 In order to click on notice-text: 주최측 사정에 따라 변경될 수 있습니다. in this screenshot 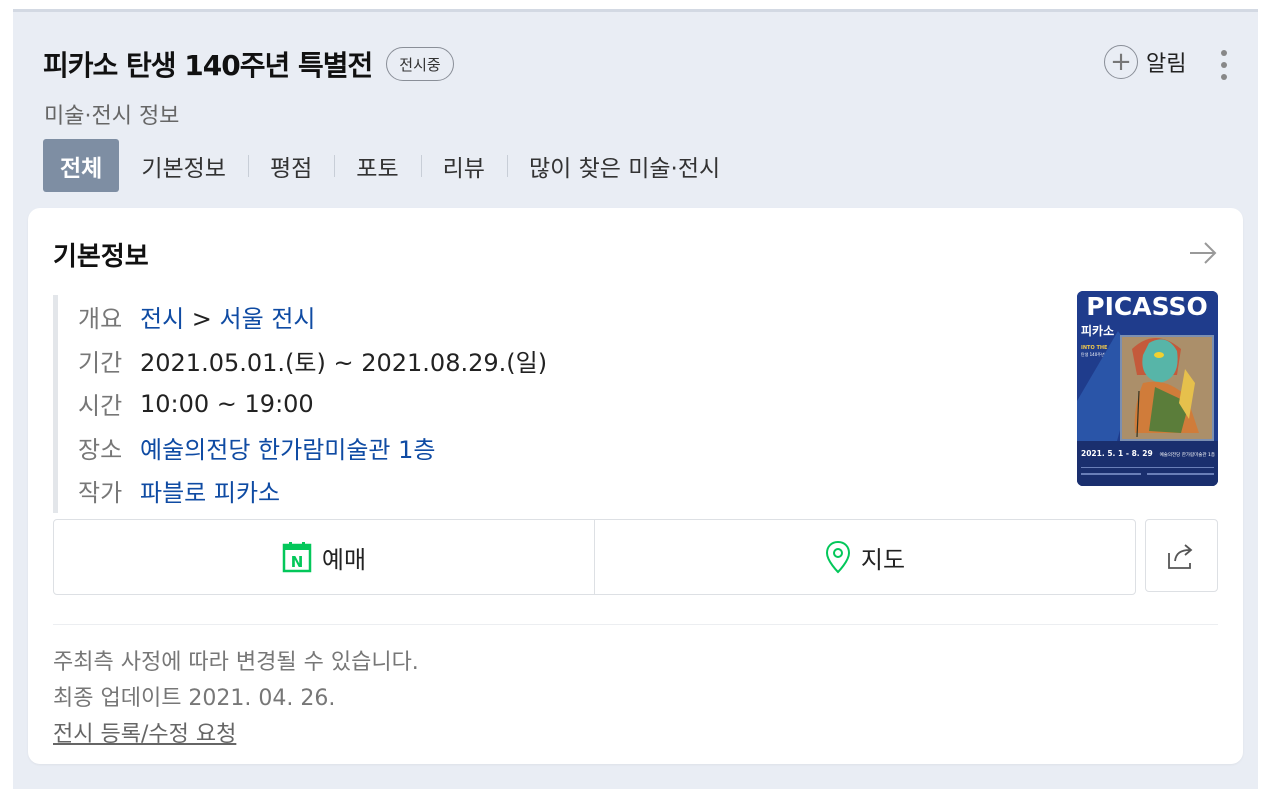, I will do `click(236, 662)`.